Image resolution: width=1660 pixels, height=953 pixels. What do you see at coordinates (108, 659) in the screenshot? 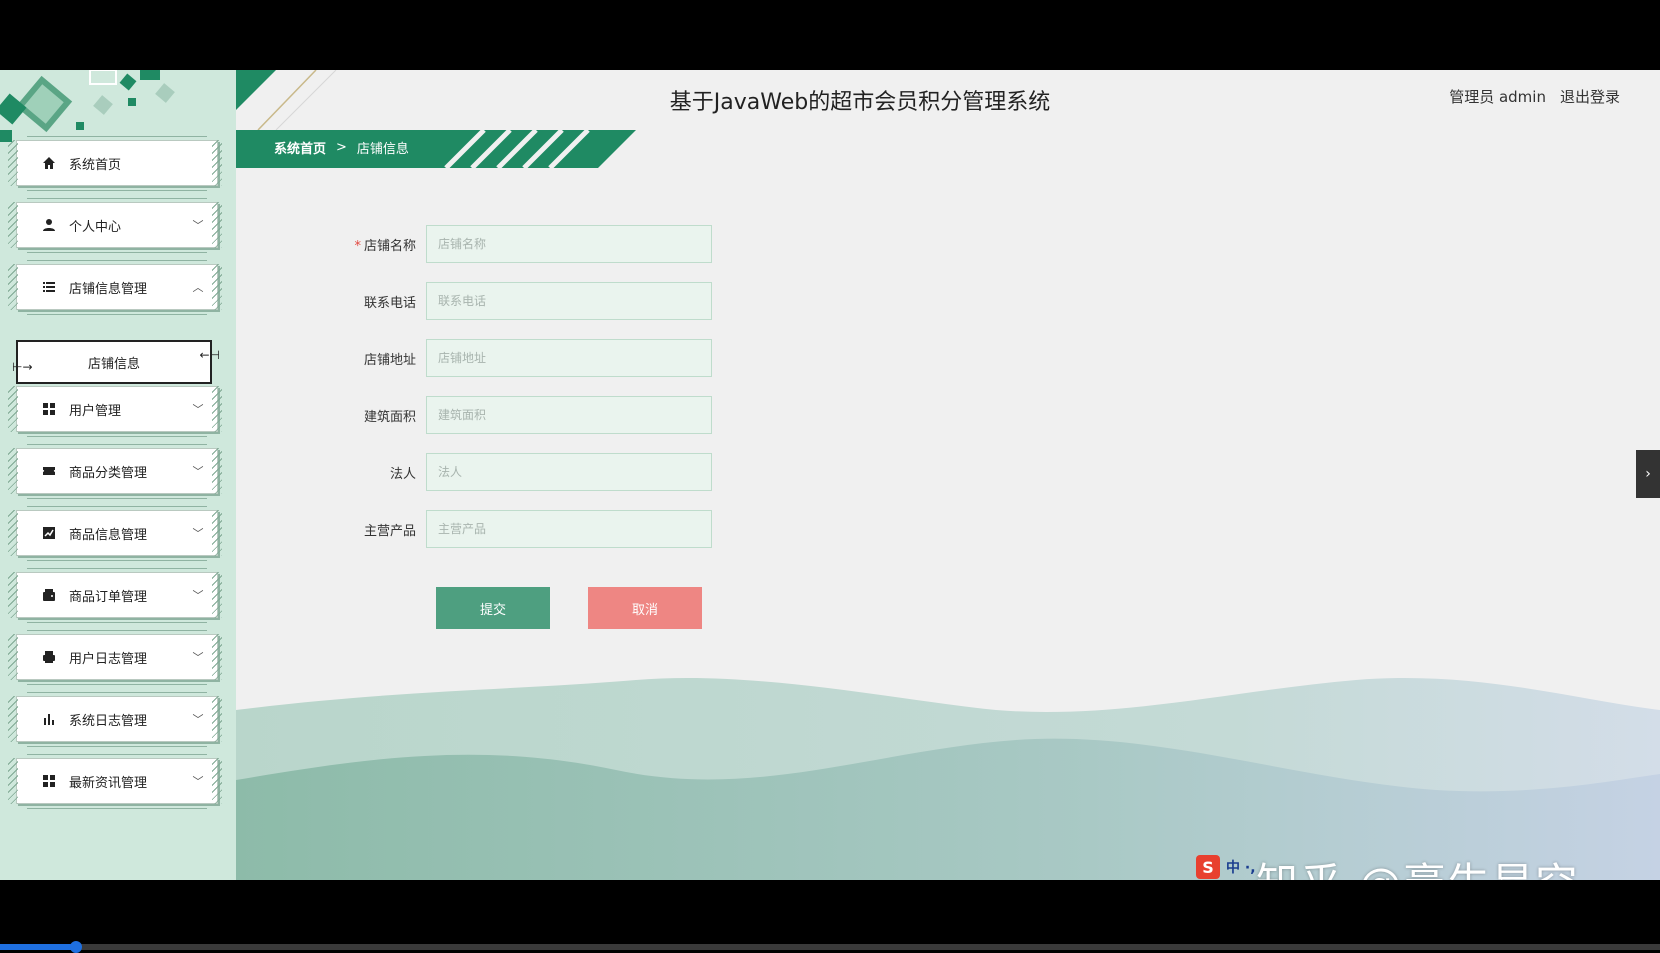
I see `sidebar-item-label: 用户日志管理` at bounding box center [108, 659].